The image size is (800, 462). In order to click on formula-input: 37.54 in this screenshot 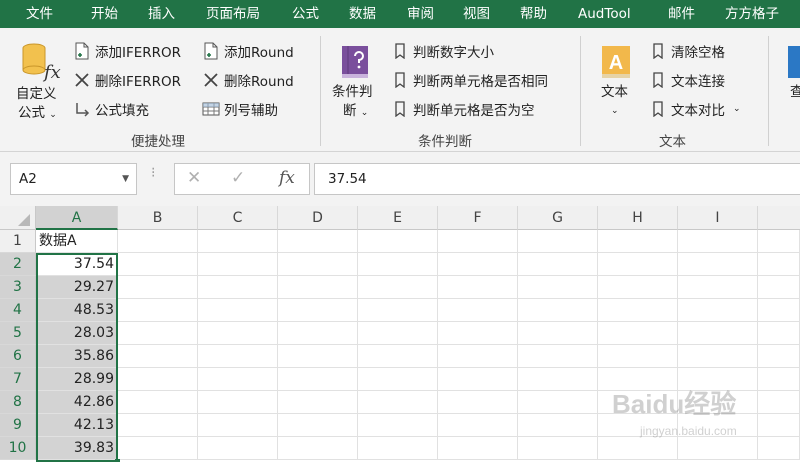, I will do `click(557, 179)`.